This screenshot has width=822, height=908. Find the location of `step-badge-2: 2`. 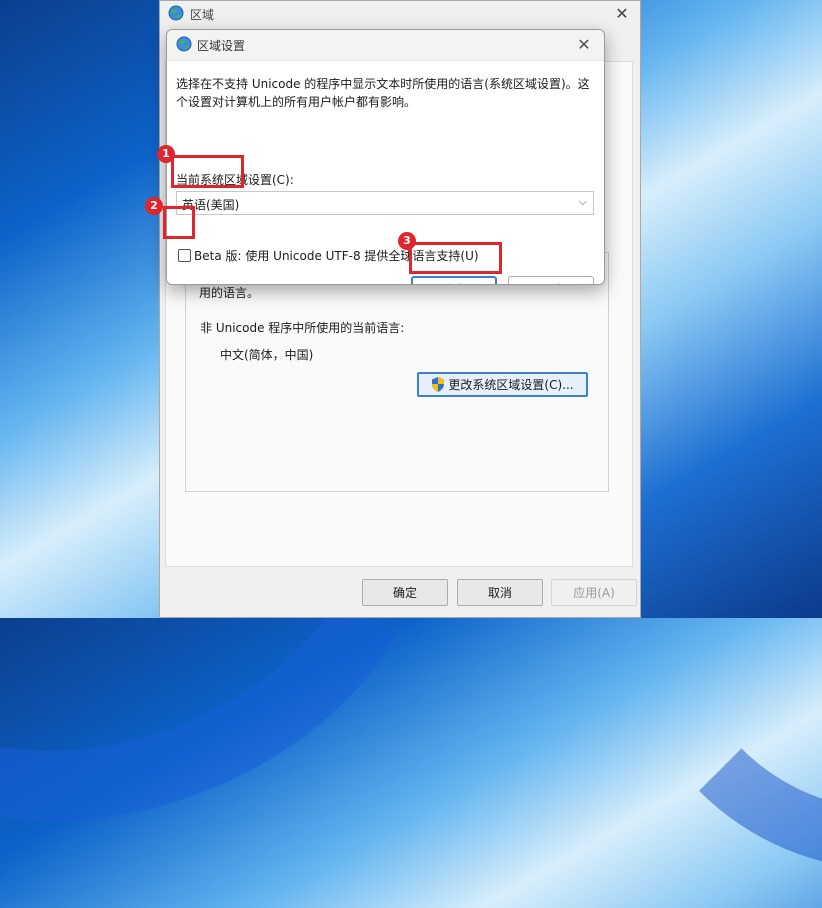

step-badge-2: 2 is located at coordinates (154, 206).